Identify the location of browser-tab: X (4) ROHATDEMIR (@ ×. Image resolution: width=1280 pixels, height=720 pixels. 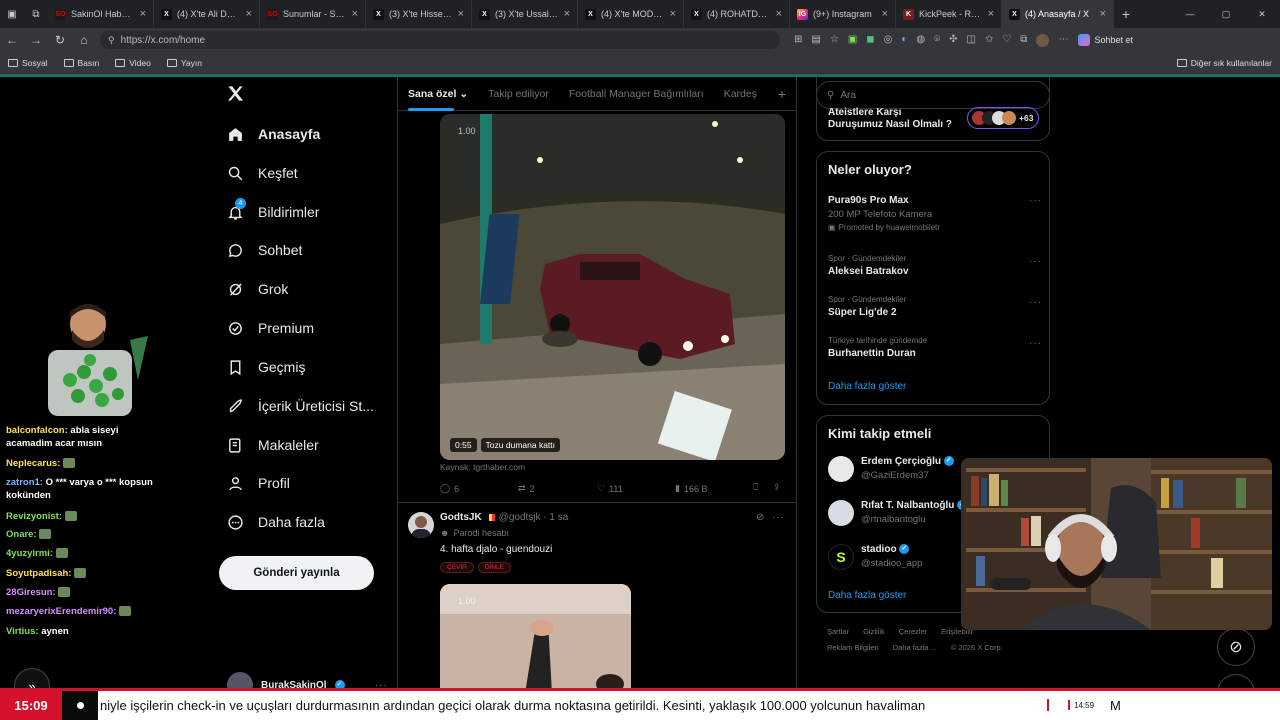
(737, 14).